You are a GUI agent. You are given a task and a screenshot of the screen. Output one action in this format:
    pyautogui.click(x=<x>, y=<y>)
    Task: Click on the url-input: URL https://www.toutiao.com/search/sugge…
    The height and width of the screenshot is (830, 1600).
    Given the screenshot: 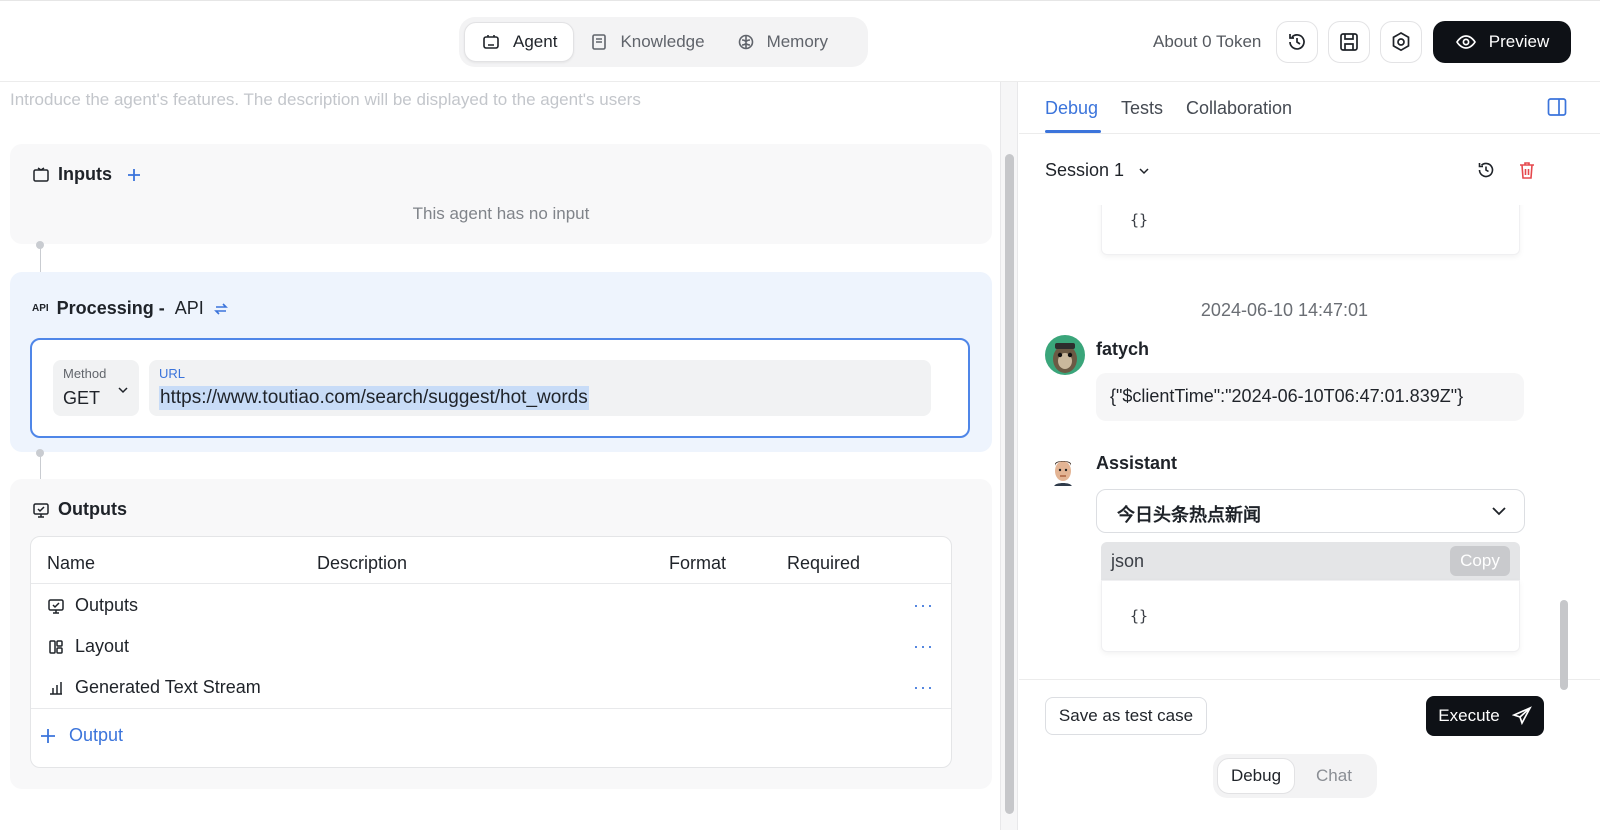 What is the action you would take?
    pyautogui.click(x=540, y=388)
    